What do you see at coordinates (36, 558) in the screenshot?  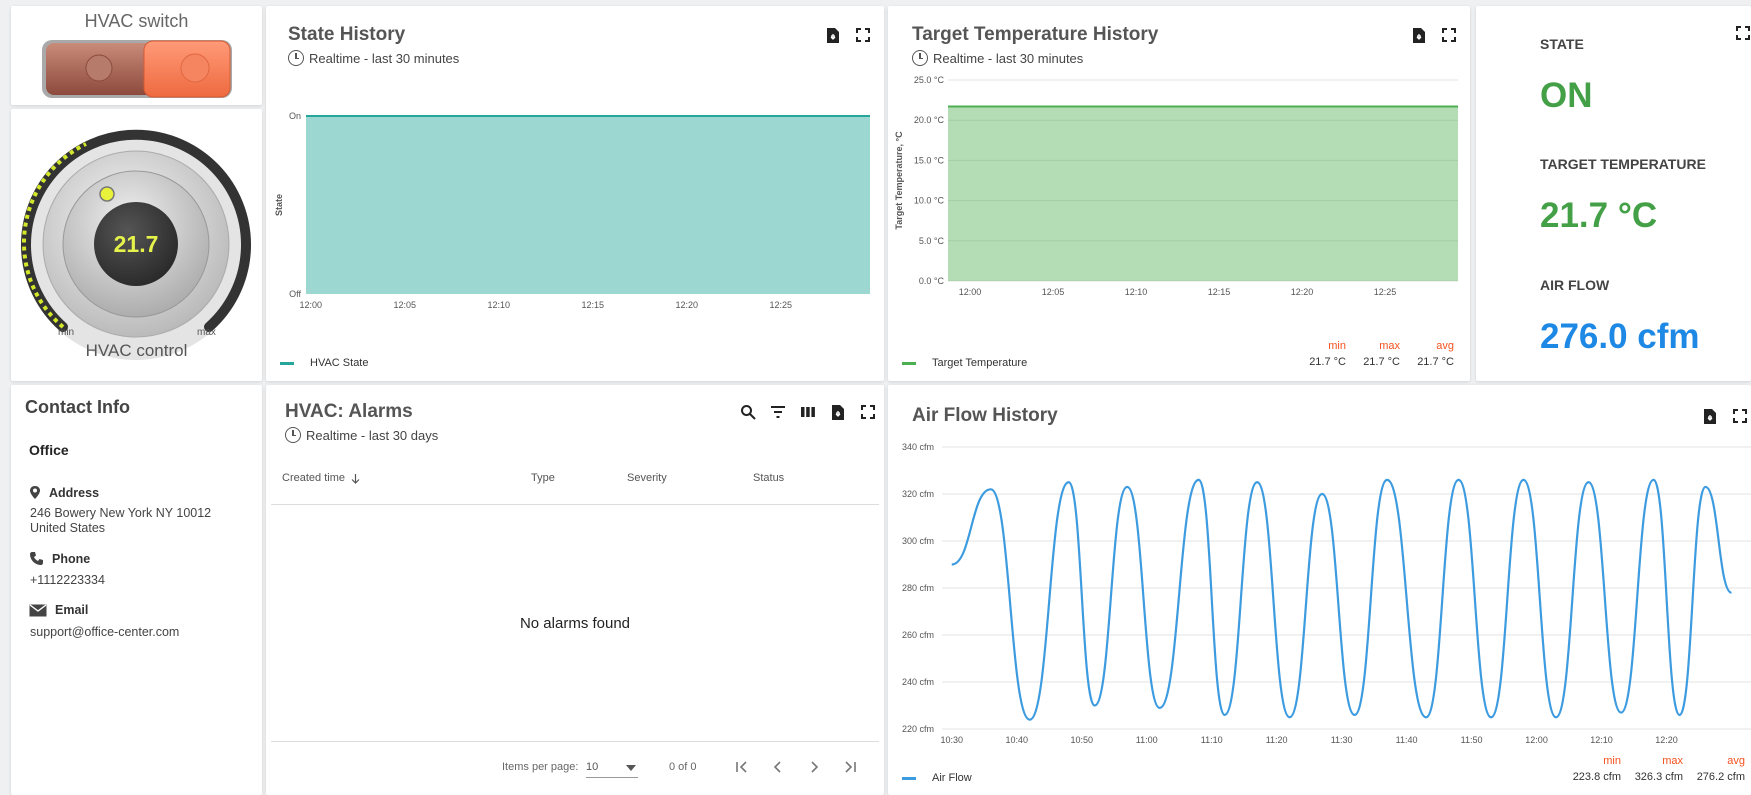 I see `phone-icon` at bounding box center [36, 558].